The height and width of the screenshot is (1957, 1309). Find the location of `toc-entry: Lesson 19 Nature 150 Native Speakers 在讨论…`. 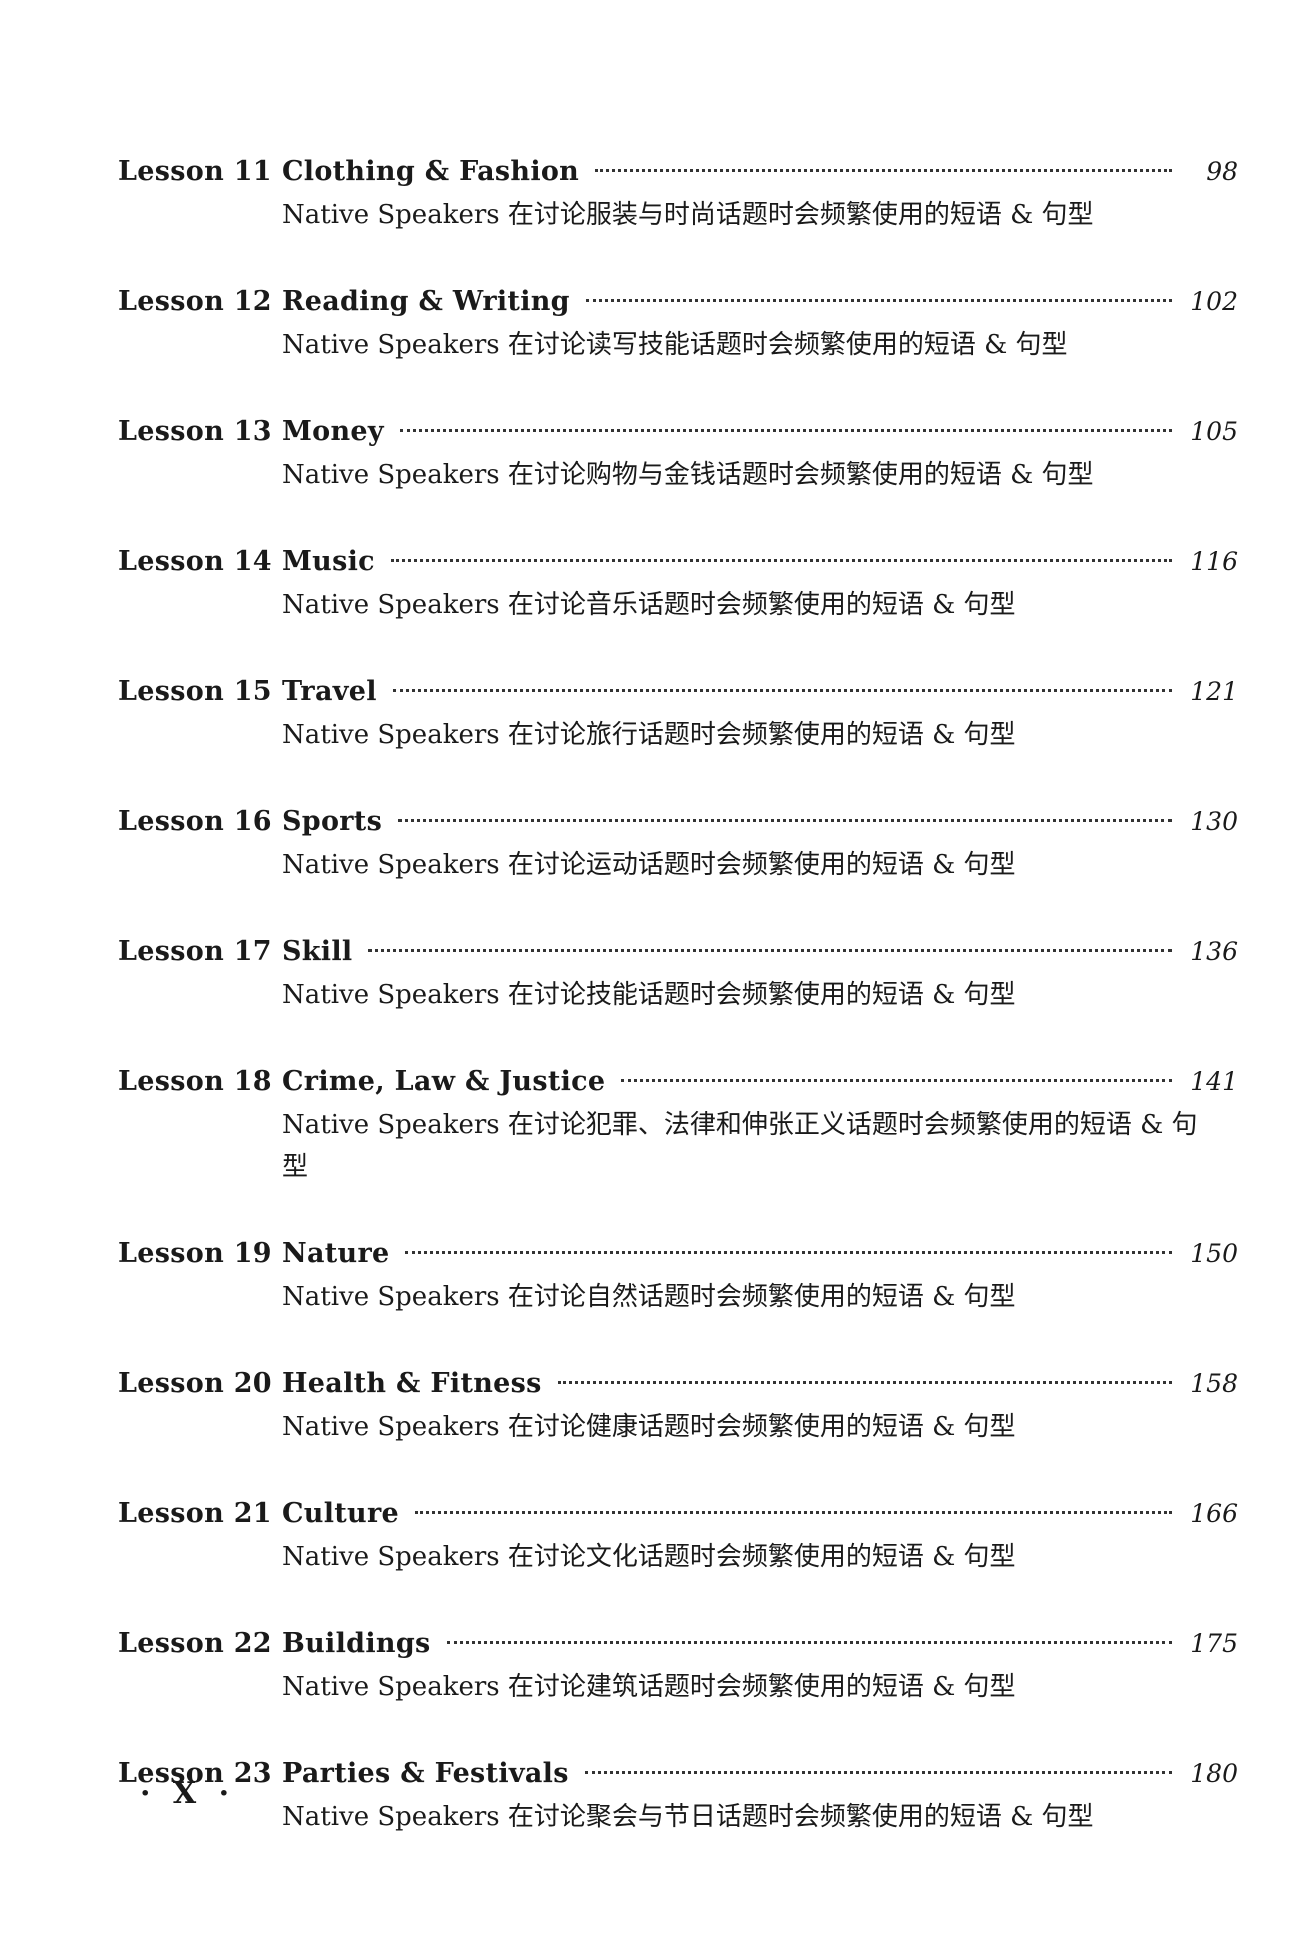

toc-entry: Lesson 19 Nature 150 Native Speakers 在讨论… is located at coordinates (678, 1275).